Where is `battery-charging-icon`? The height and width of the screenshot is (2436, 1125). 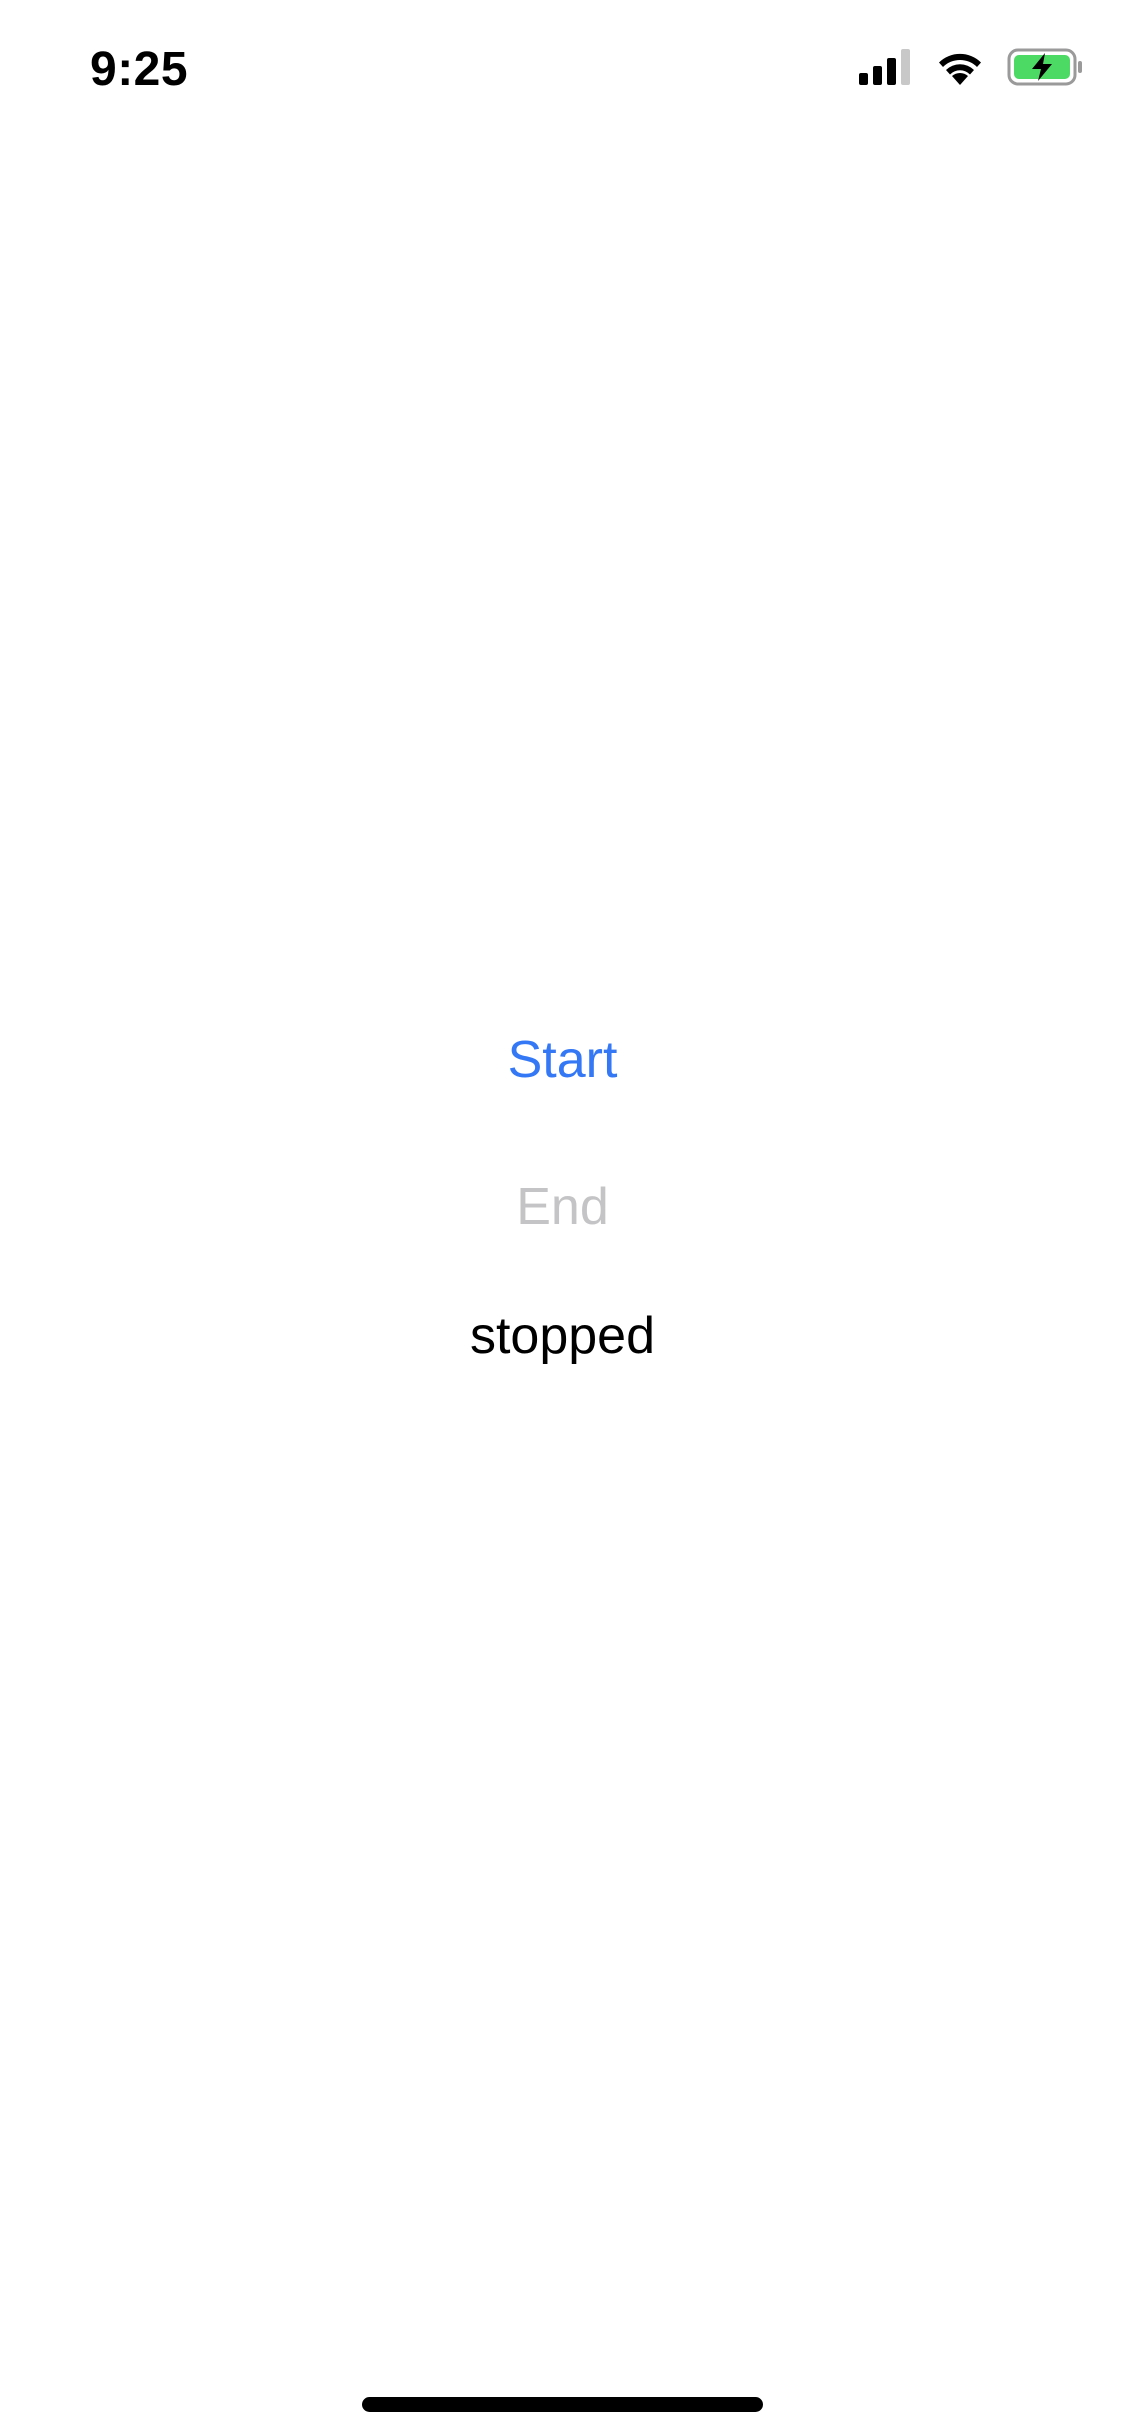
battery-charging-icon is located at coordinates (1046, 67).